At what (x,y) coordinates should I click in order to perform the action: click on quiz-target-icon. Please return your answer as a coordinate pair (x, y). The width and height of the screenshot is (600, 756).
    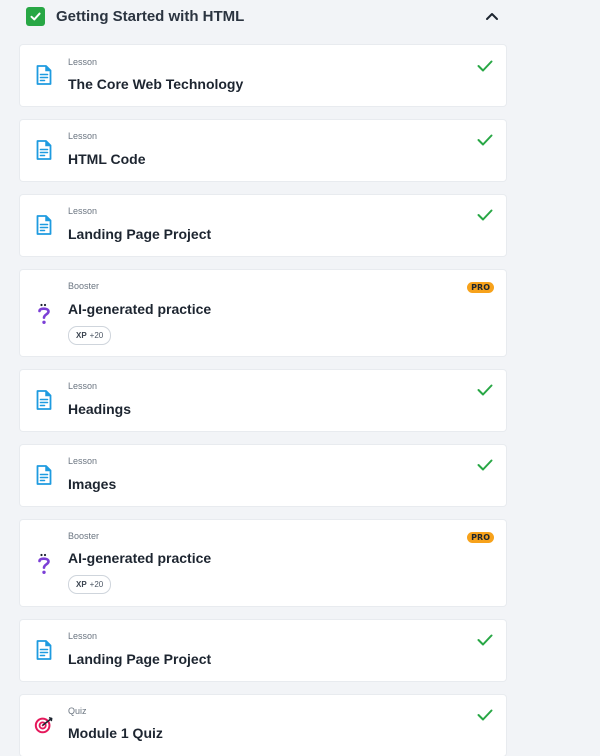
    Looking at the image, I should click on (44, 725).